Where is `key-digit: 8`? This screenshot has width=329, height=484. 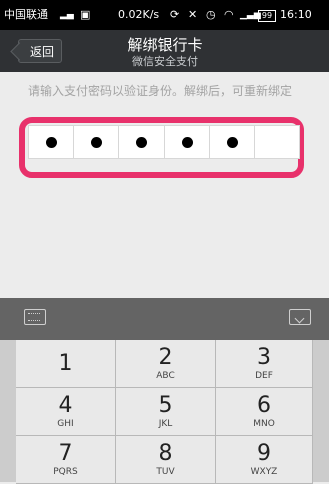
key-digit: 8 is located at coordinates (165, 453).